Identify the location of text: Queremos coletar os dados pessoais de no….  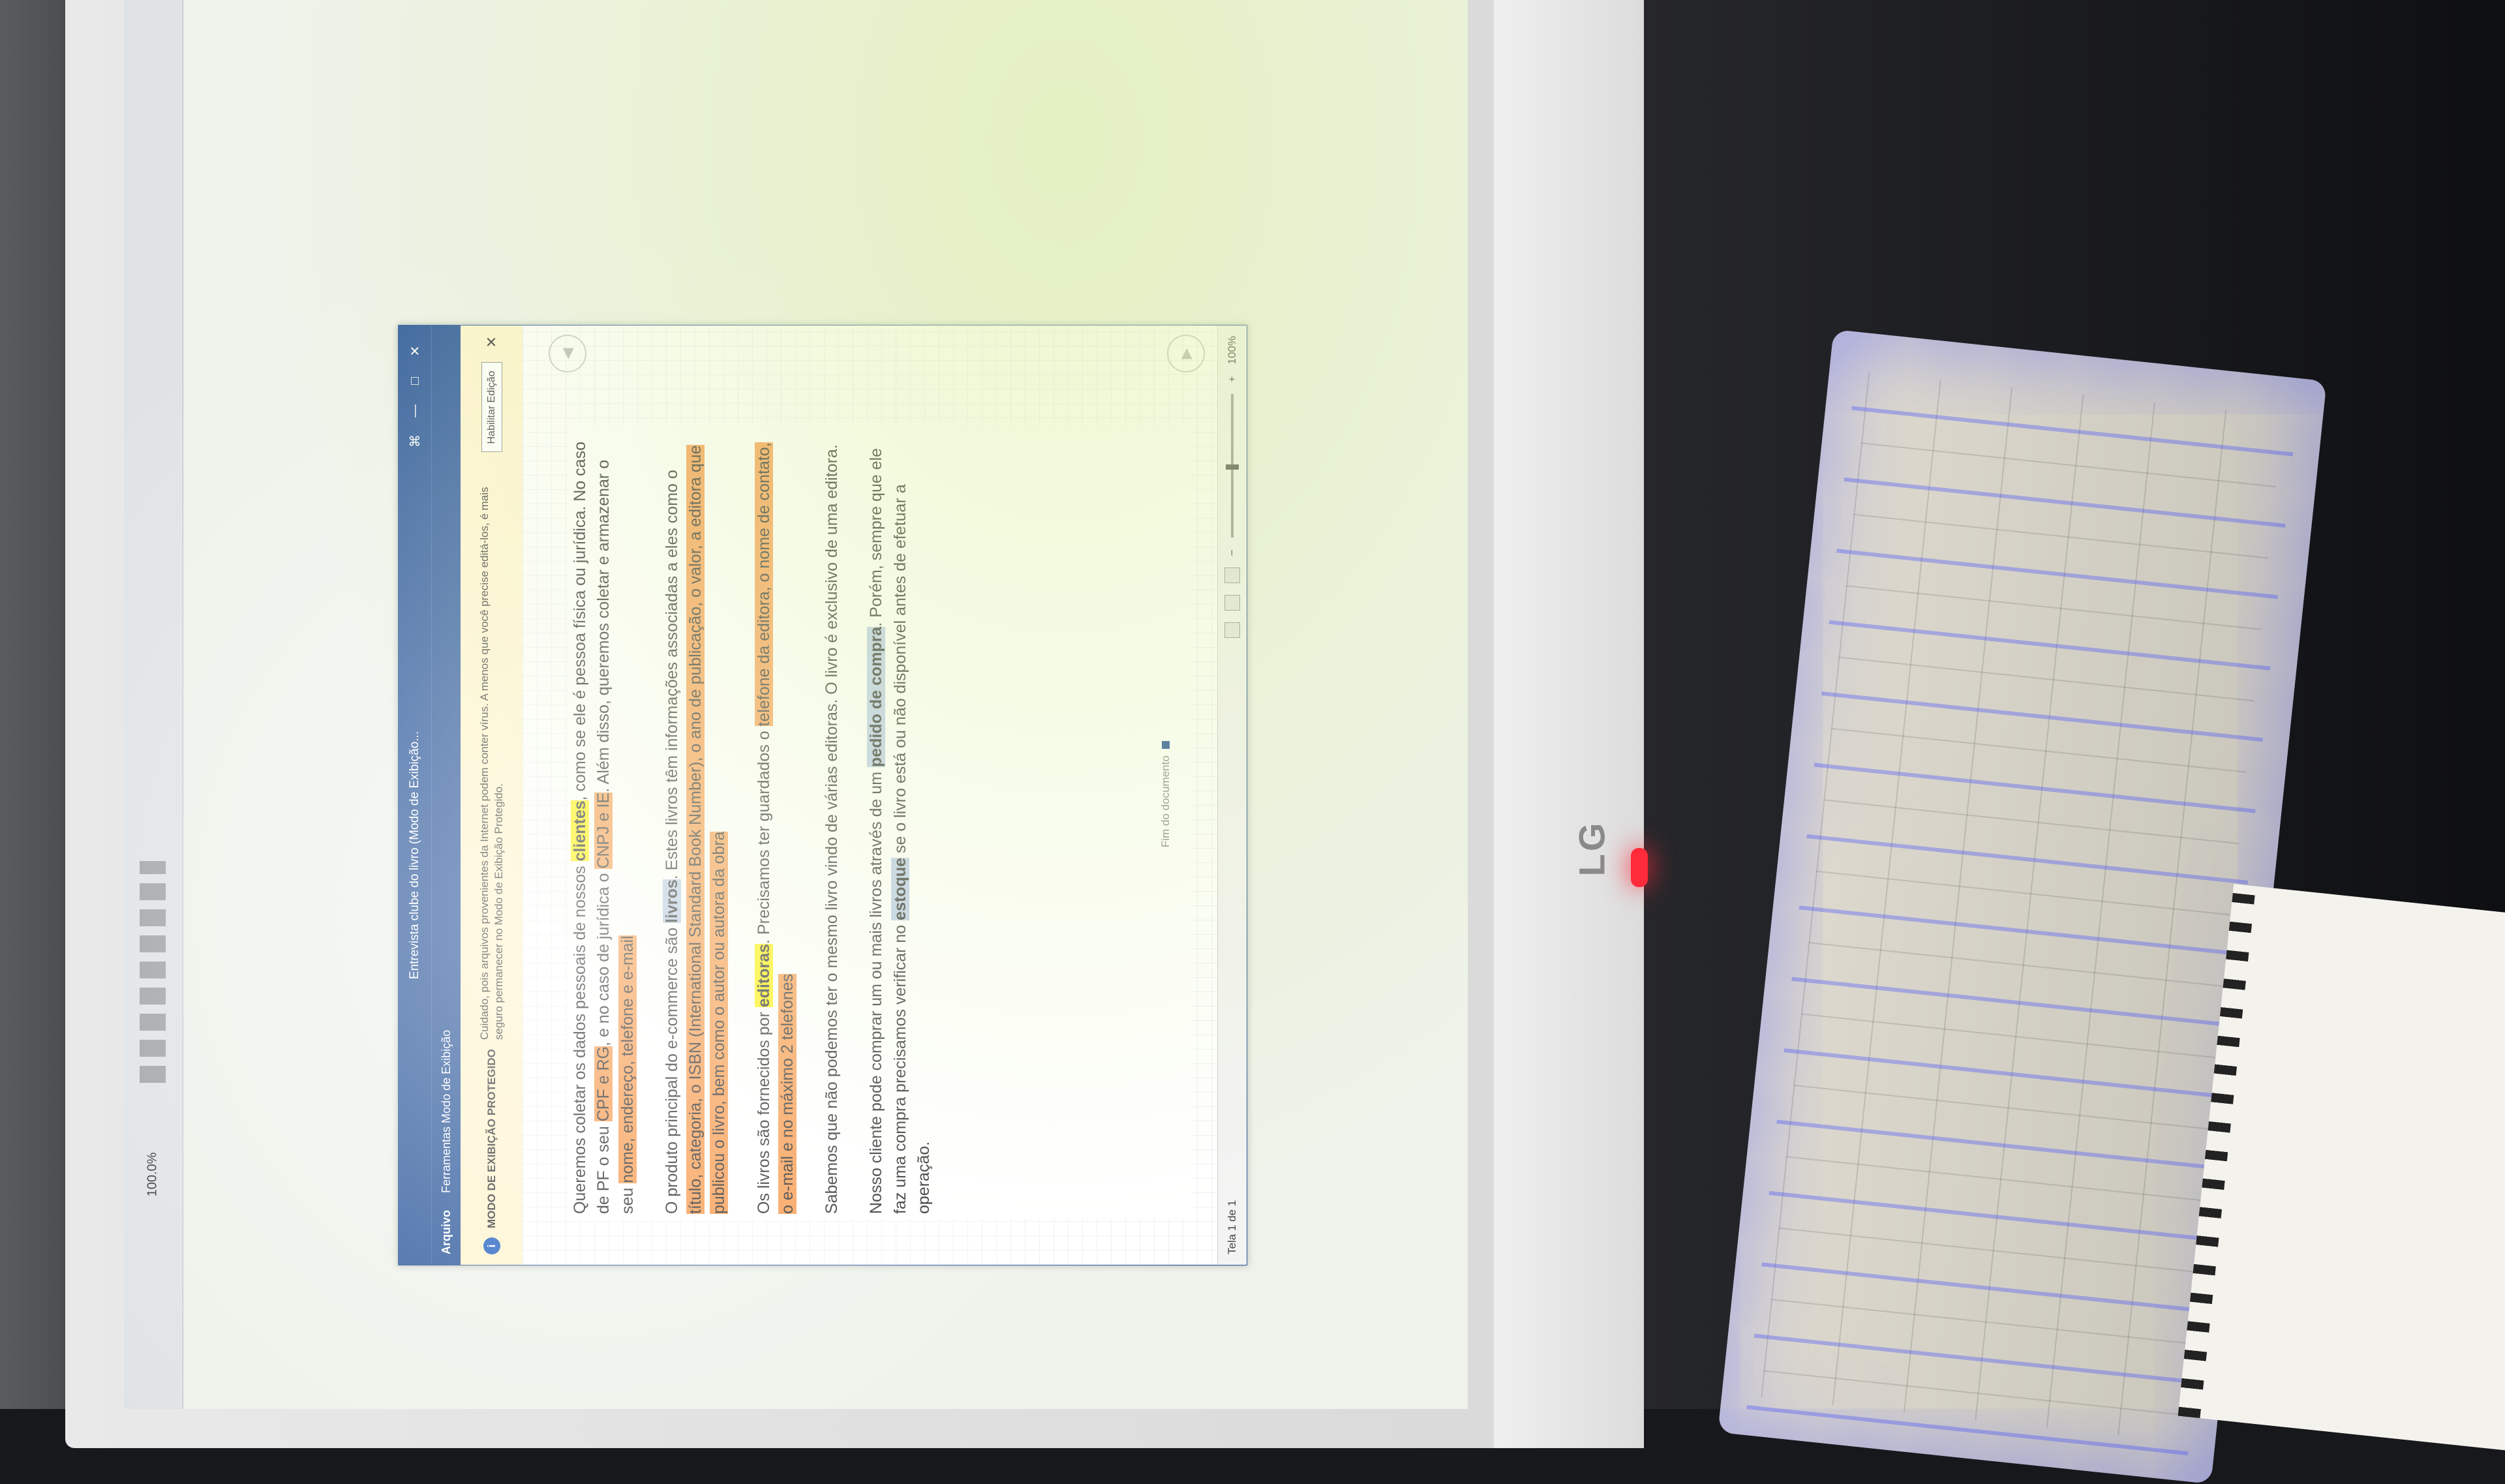
(580, 1037).